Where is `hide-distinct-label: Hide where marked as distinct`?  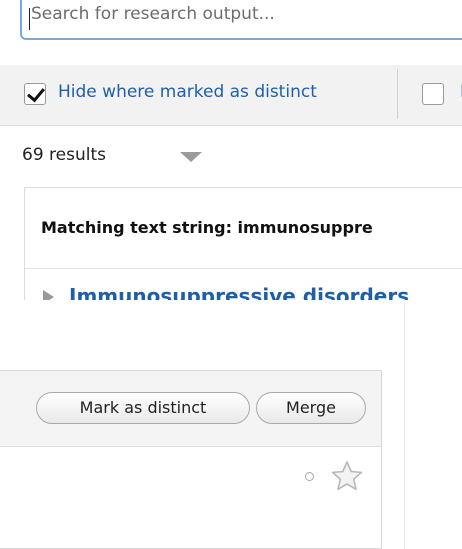 hide-distinct-label: Hide where marked as distinct is located at coordinates (187, 92).